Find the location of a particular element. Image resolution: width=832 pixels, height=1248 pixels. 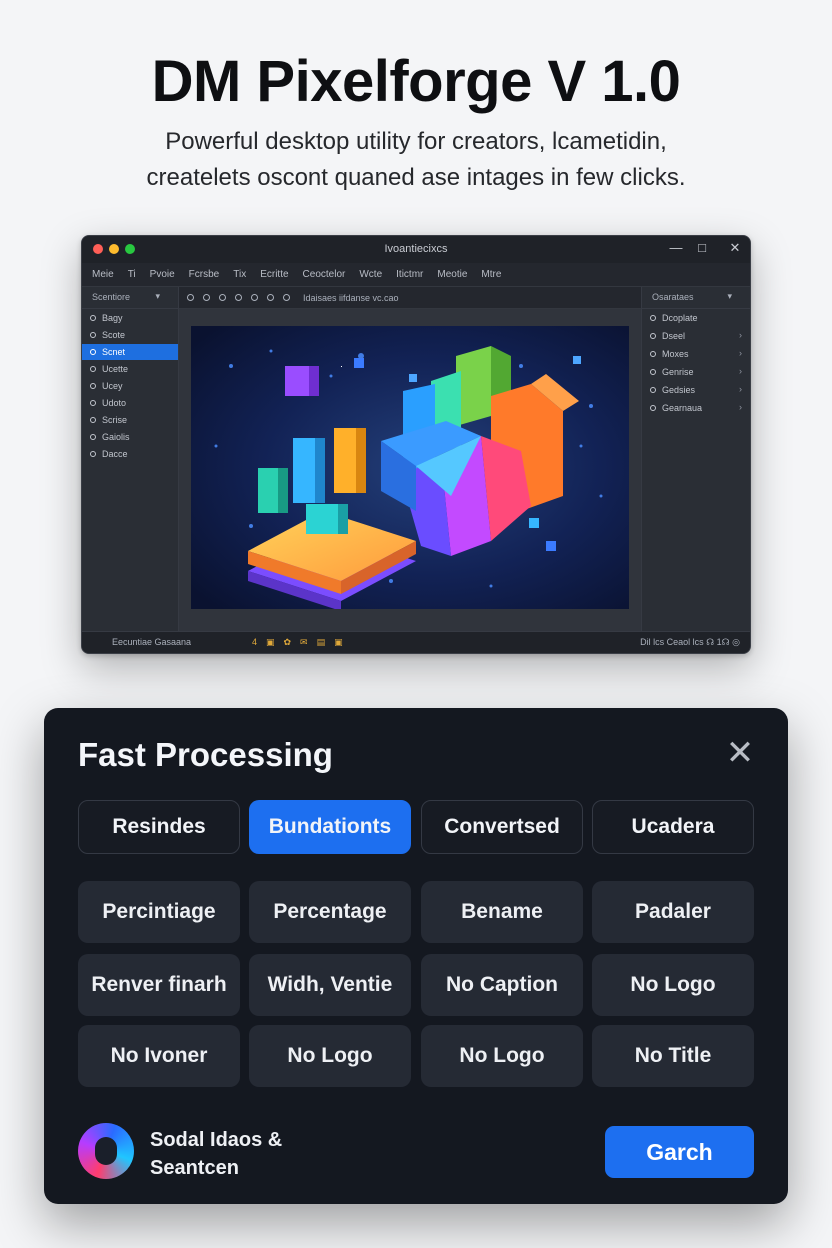

sidebar-item: Gaiolis is located at coordinates (130, 437).